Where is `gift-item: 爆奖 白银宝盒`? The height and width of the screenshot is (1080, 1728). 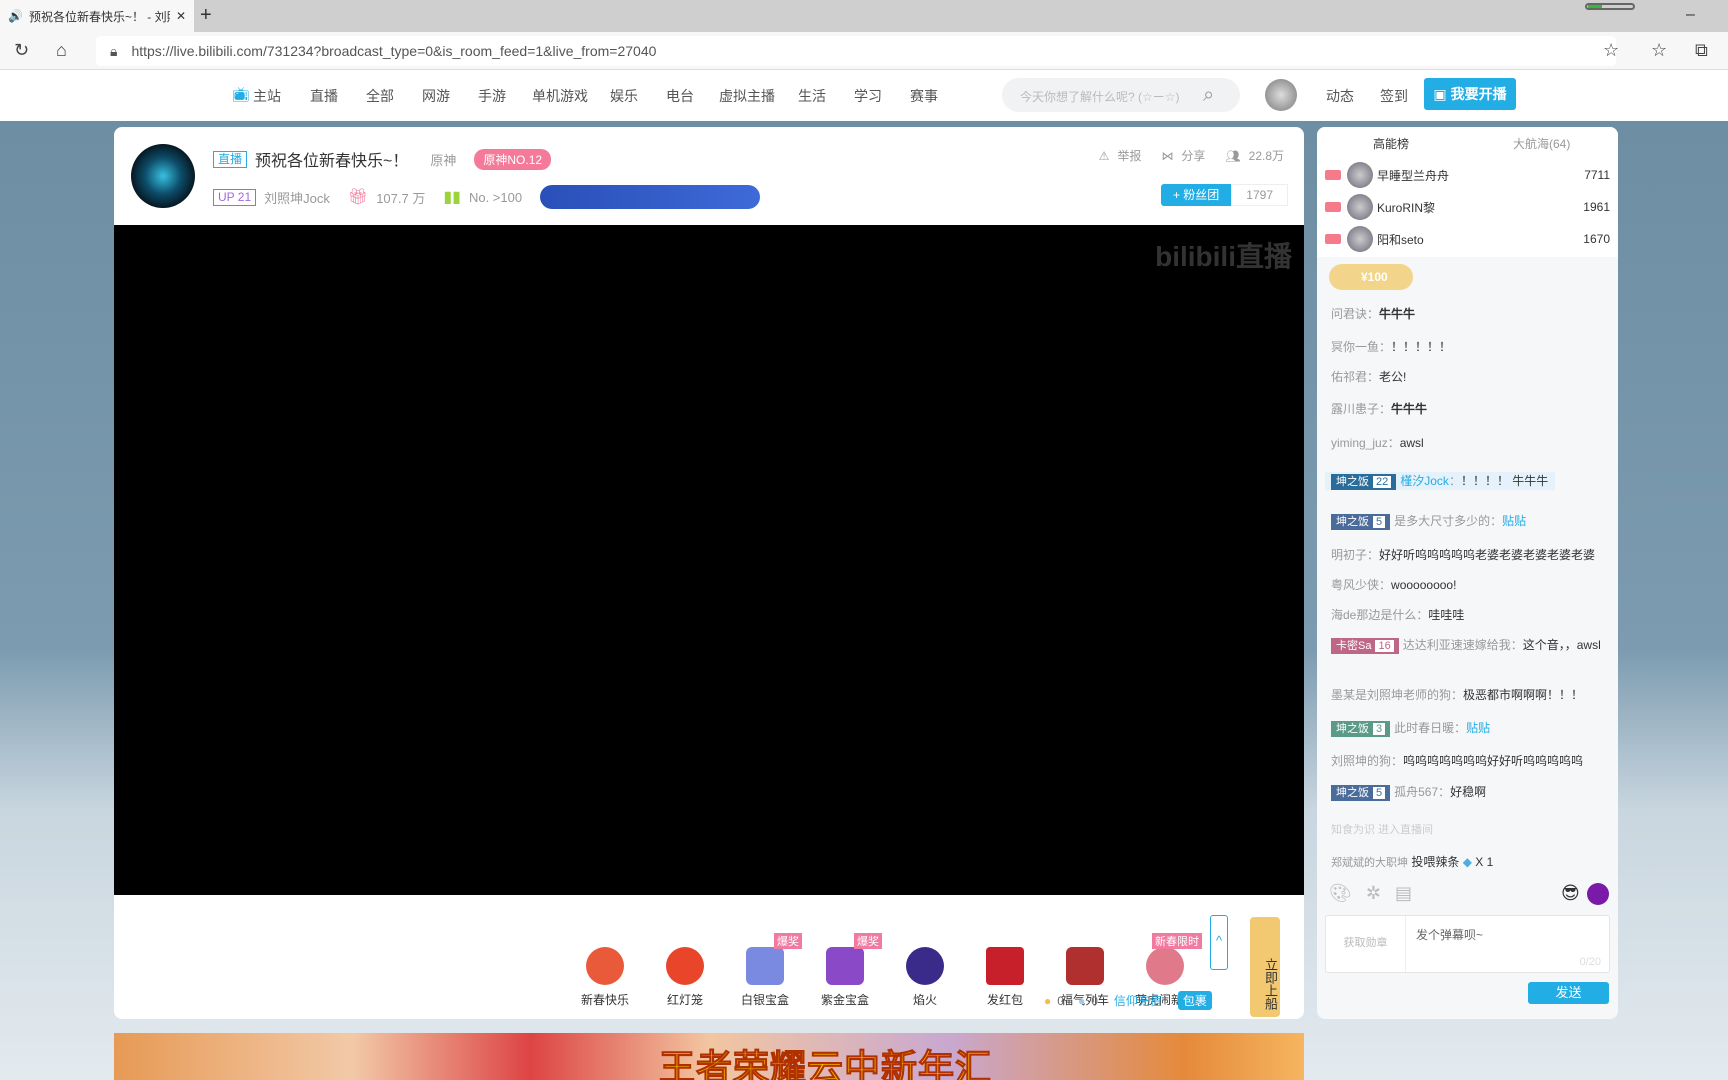 gift-item: 爆奖 白银宝盒 is located at coordinates (766, 970).